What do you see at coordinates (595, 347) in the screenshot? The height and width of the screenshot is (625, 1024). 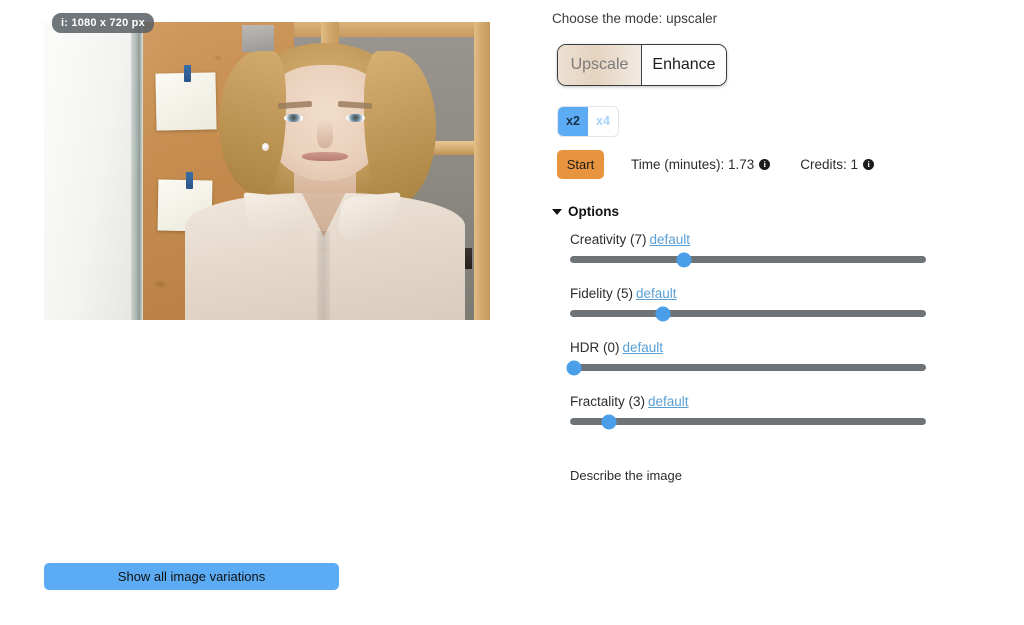 I see `slider-hdr-text: HDR (0)` at bounding box center [595, 347].